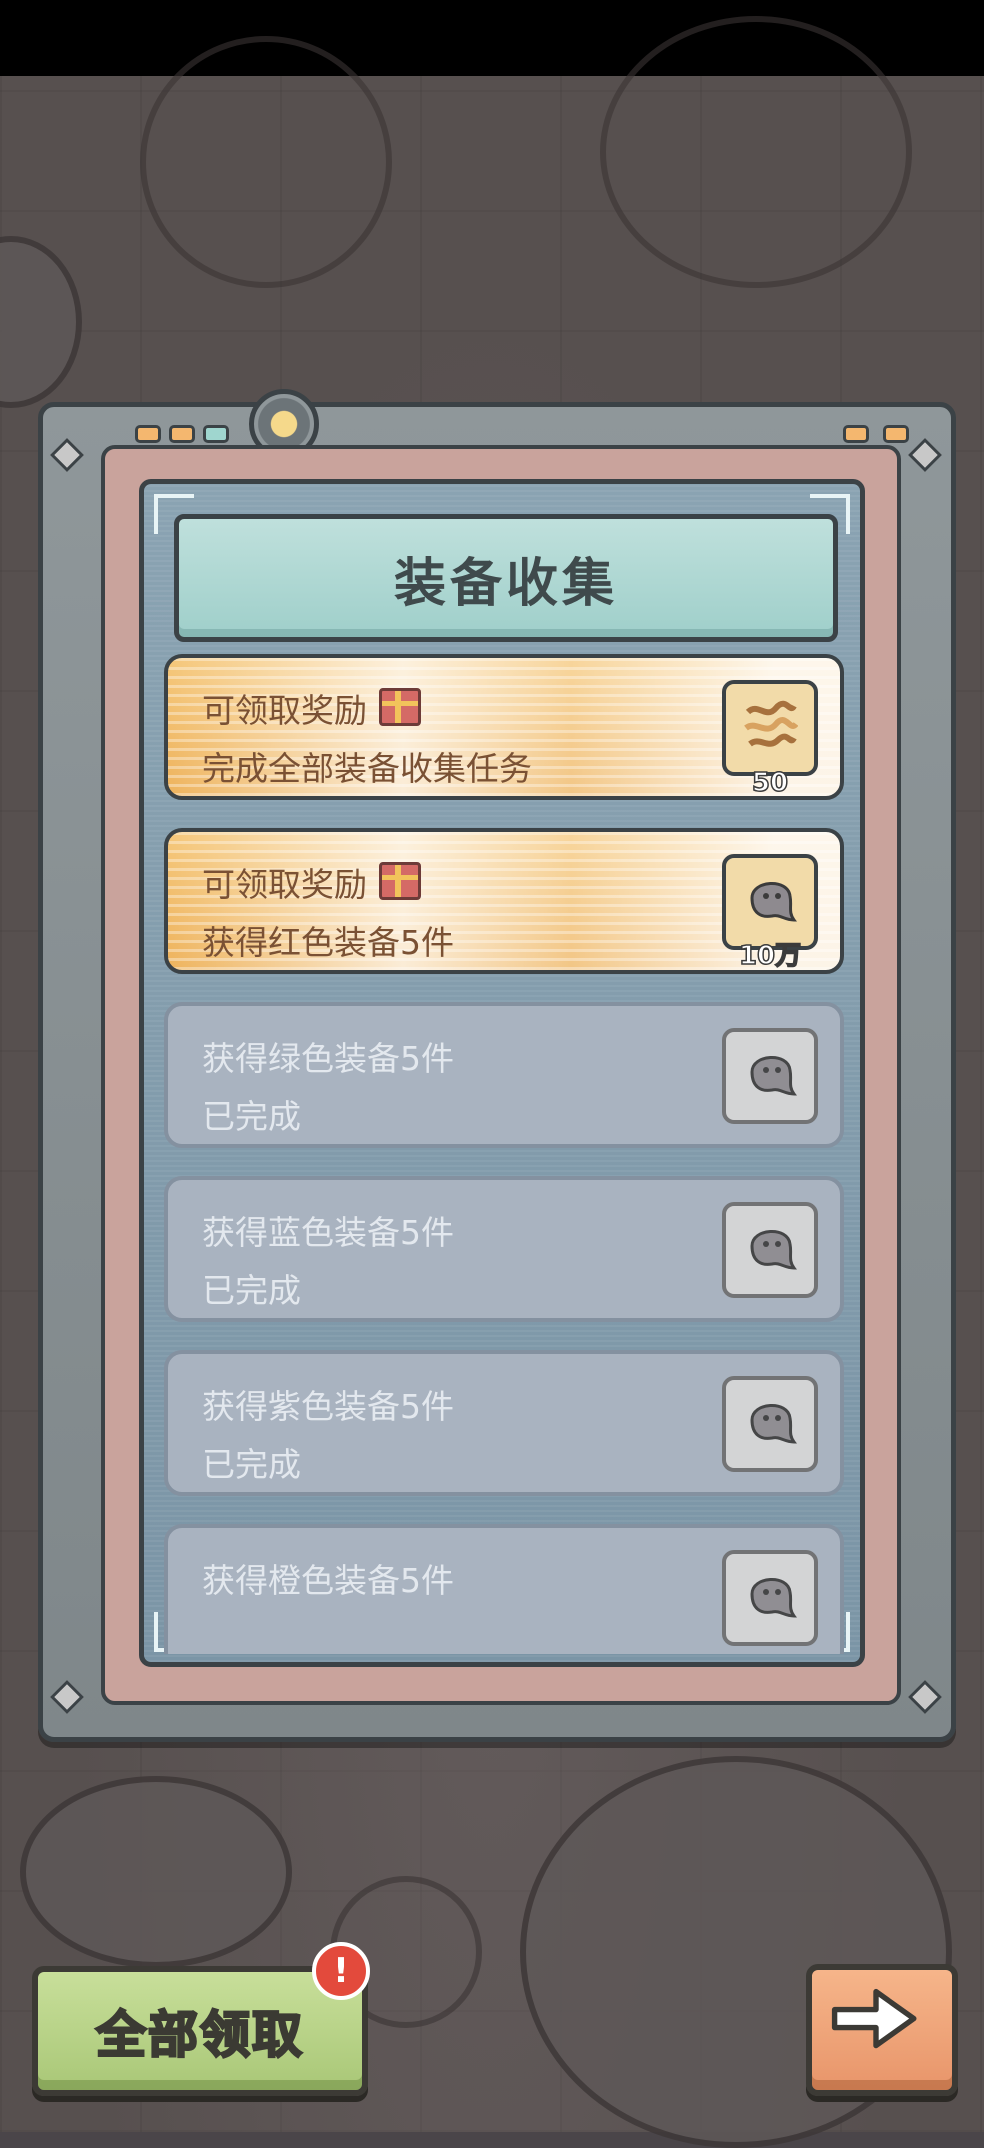 Image resolution: width=984 pixels, height=2148 pixels. What do you see at coordinates (771, 723) in the screenshot?
I see `ribbon-scraps-icon` at bounding box center [771, 723].